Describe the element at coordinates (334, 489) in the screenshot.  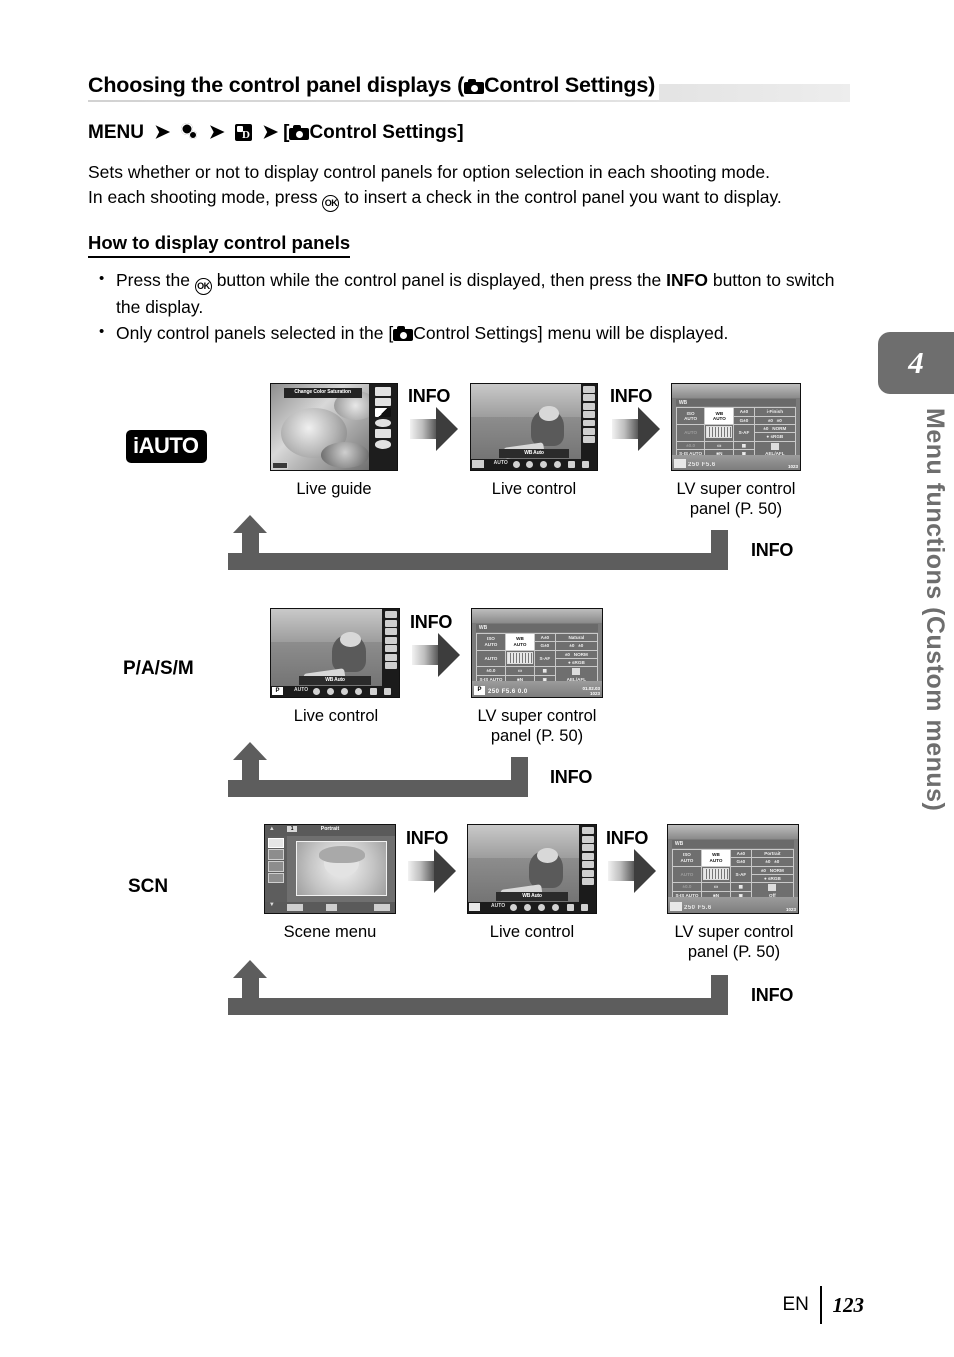
I see `caption-live-guide: Live guide` at that location.